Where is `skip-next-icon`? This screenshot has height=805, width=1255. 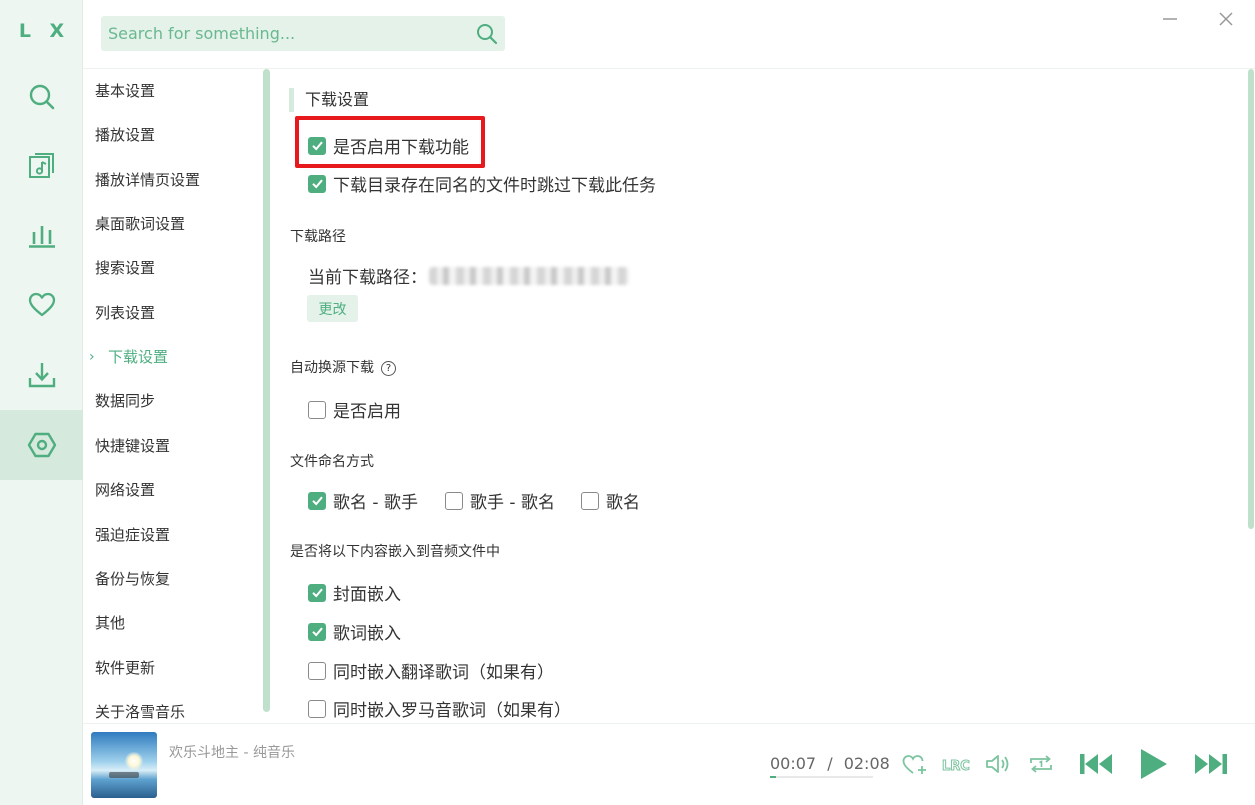
skip-next-icon is located at coordinates (1211, 764).